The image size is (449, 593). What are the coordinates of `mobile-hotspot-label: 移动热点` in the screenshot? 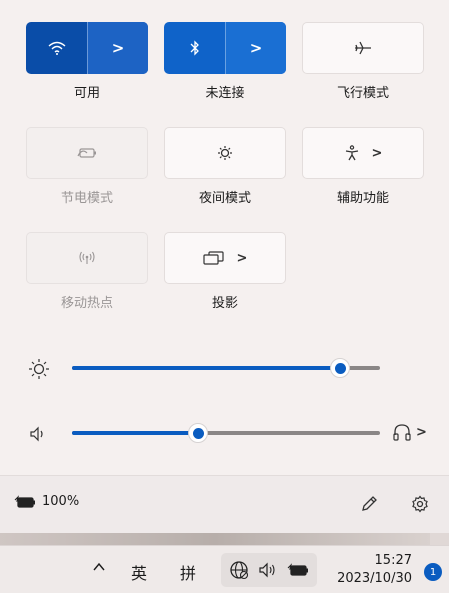 It's located at (86, 303).